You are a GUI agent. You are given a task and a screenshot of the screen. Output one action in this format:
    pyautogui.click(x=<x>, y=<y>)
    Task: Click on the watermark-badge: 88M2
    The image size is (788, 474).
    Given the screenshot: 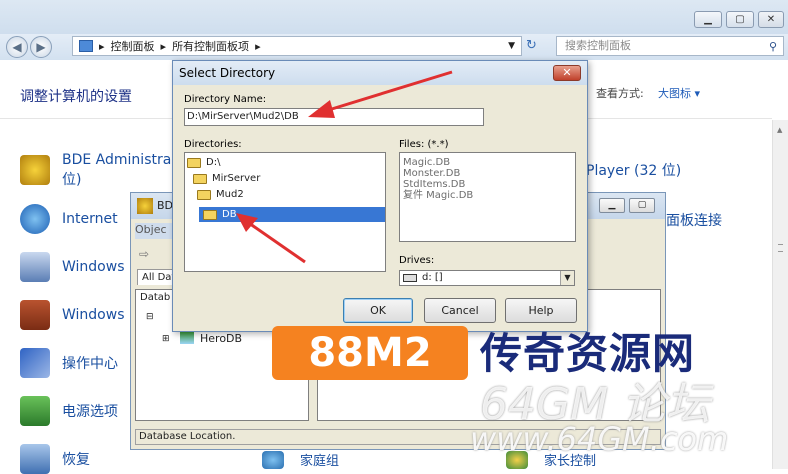 What is the action you would take?
    pyautogui.click(x=370, y=353)
    